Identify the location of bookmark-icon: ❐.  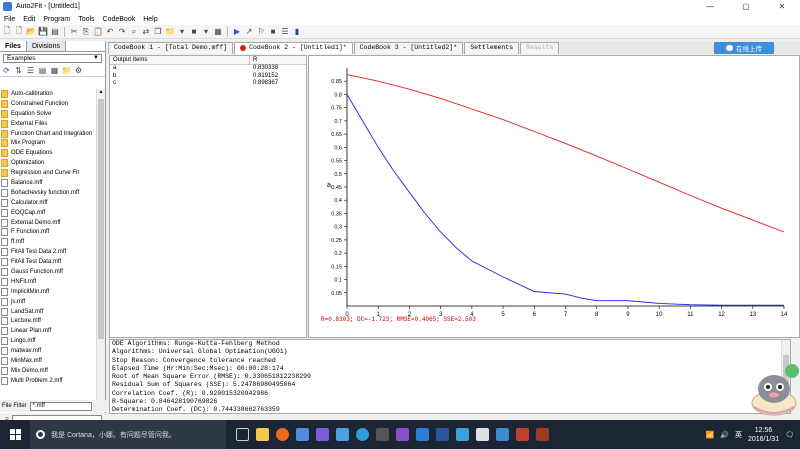
(158, 32).